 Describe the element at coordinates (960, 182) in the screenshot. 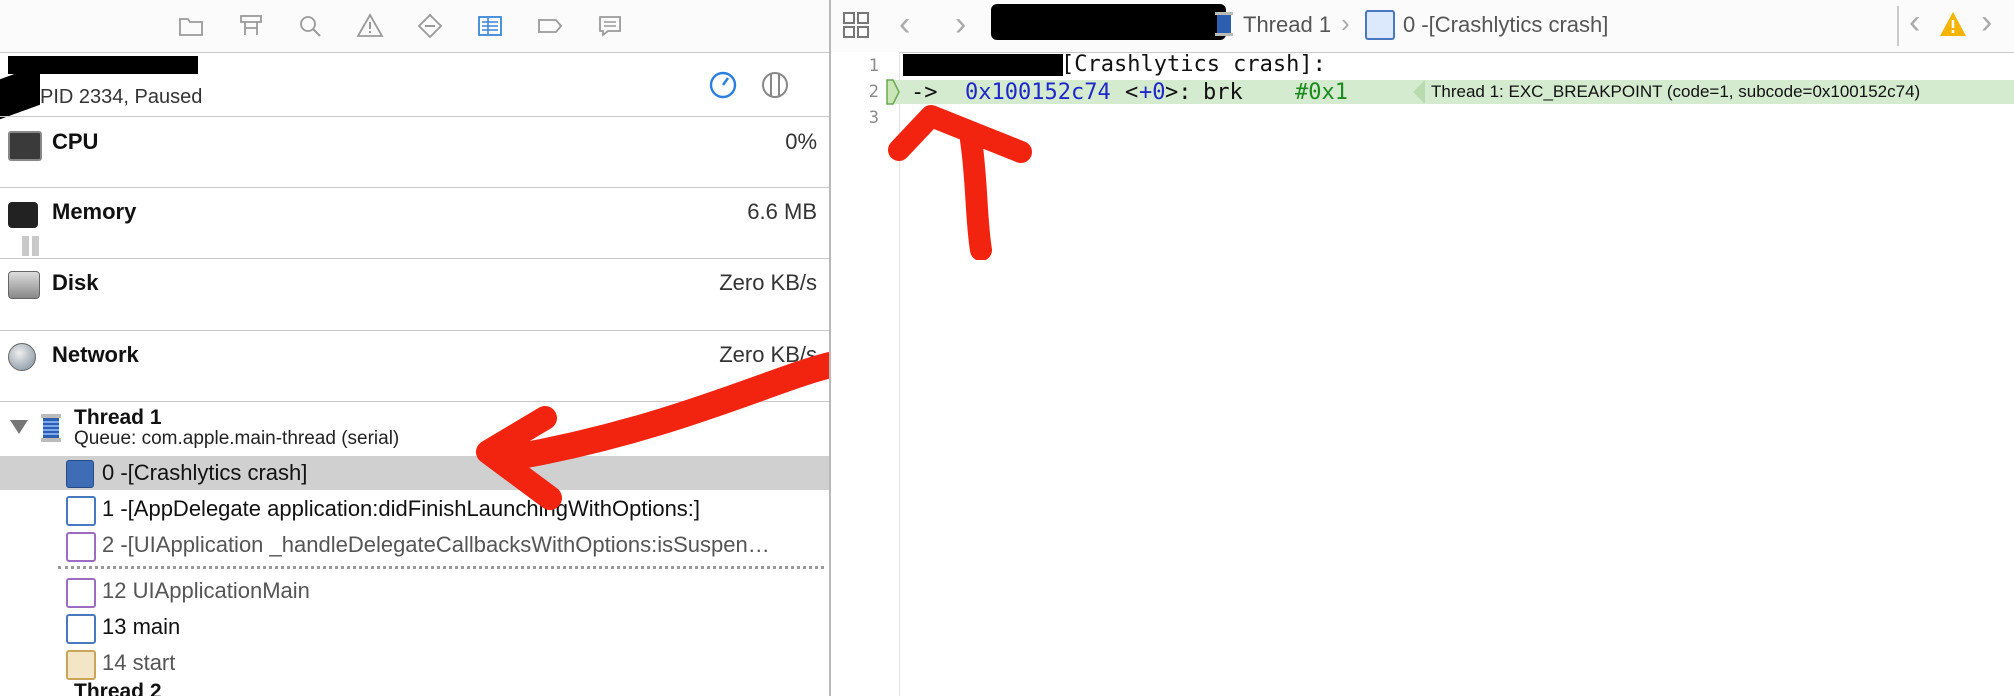

I see `annotation-arrow-up` at that location.